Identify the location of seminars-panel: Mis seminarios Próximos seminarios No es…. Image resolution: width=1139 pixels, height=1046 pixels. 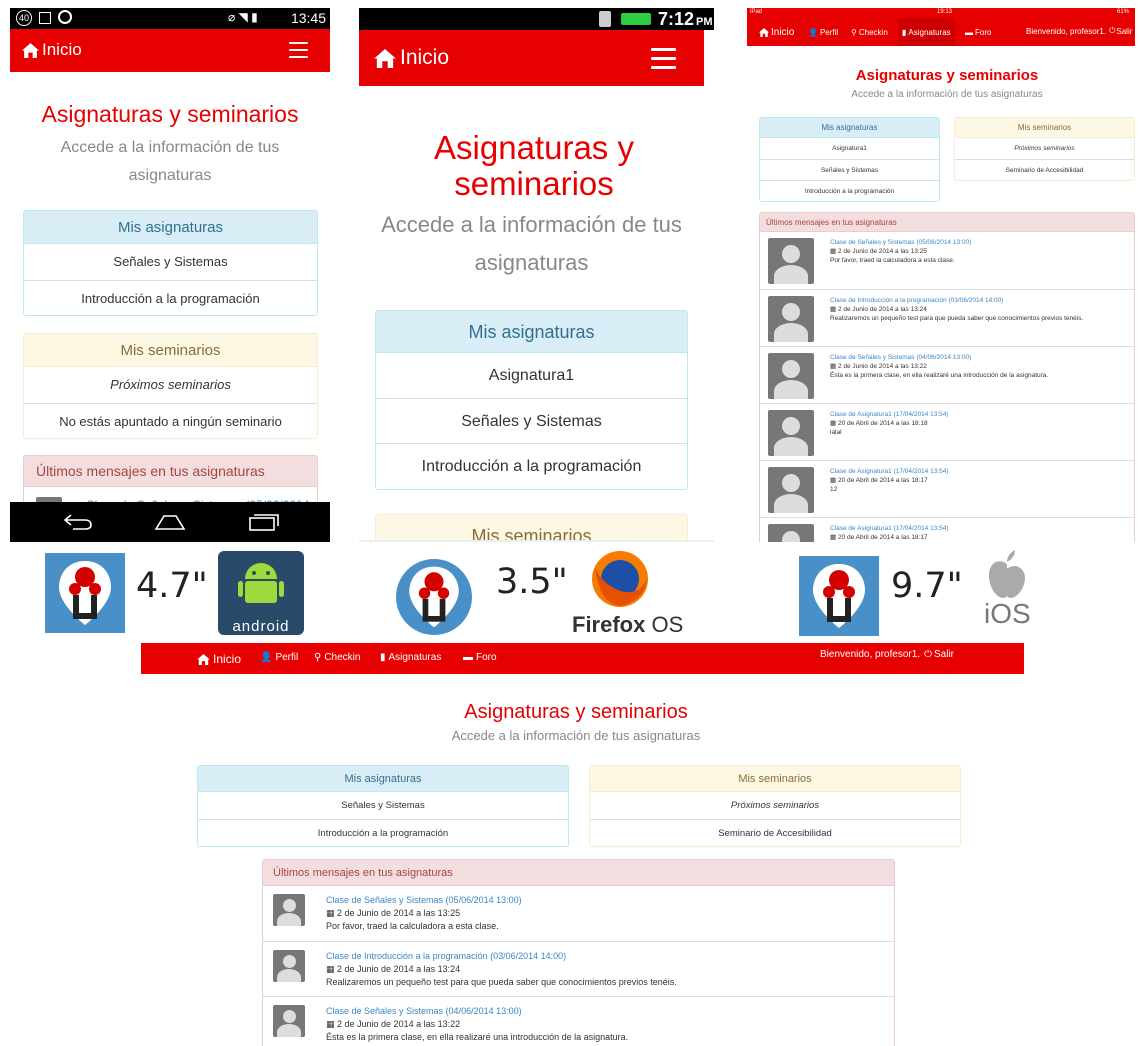
(170, 386).